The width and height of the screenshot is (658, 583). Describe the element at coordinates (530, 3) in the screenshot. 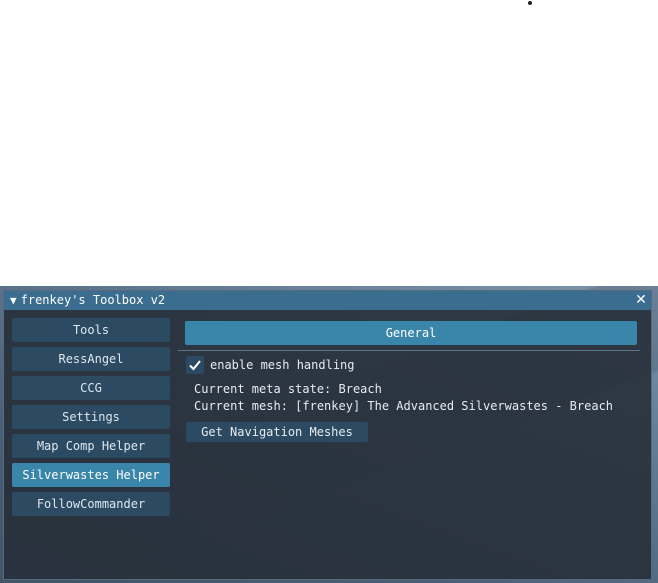

I see `cursor-dot` at that location.